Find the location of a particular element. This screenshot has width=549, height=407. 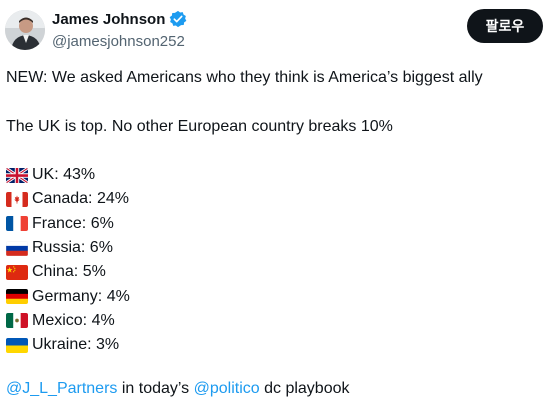

list-item: UK: 43% is located at coordinates (68, 175).